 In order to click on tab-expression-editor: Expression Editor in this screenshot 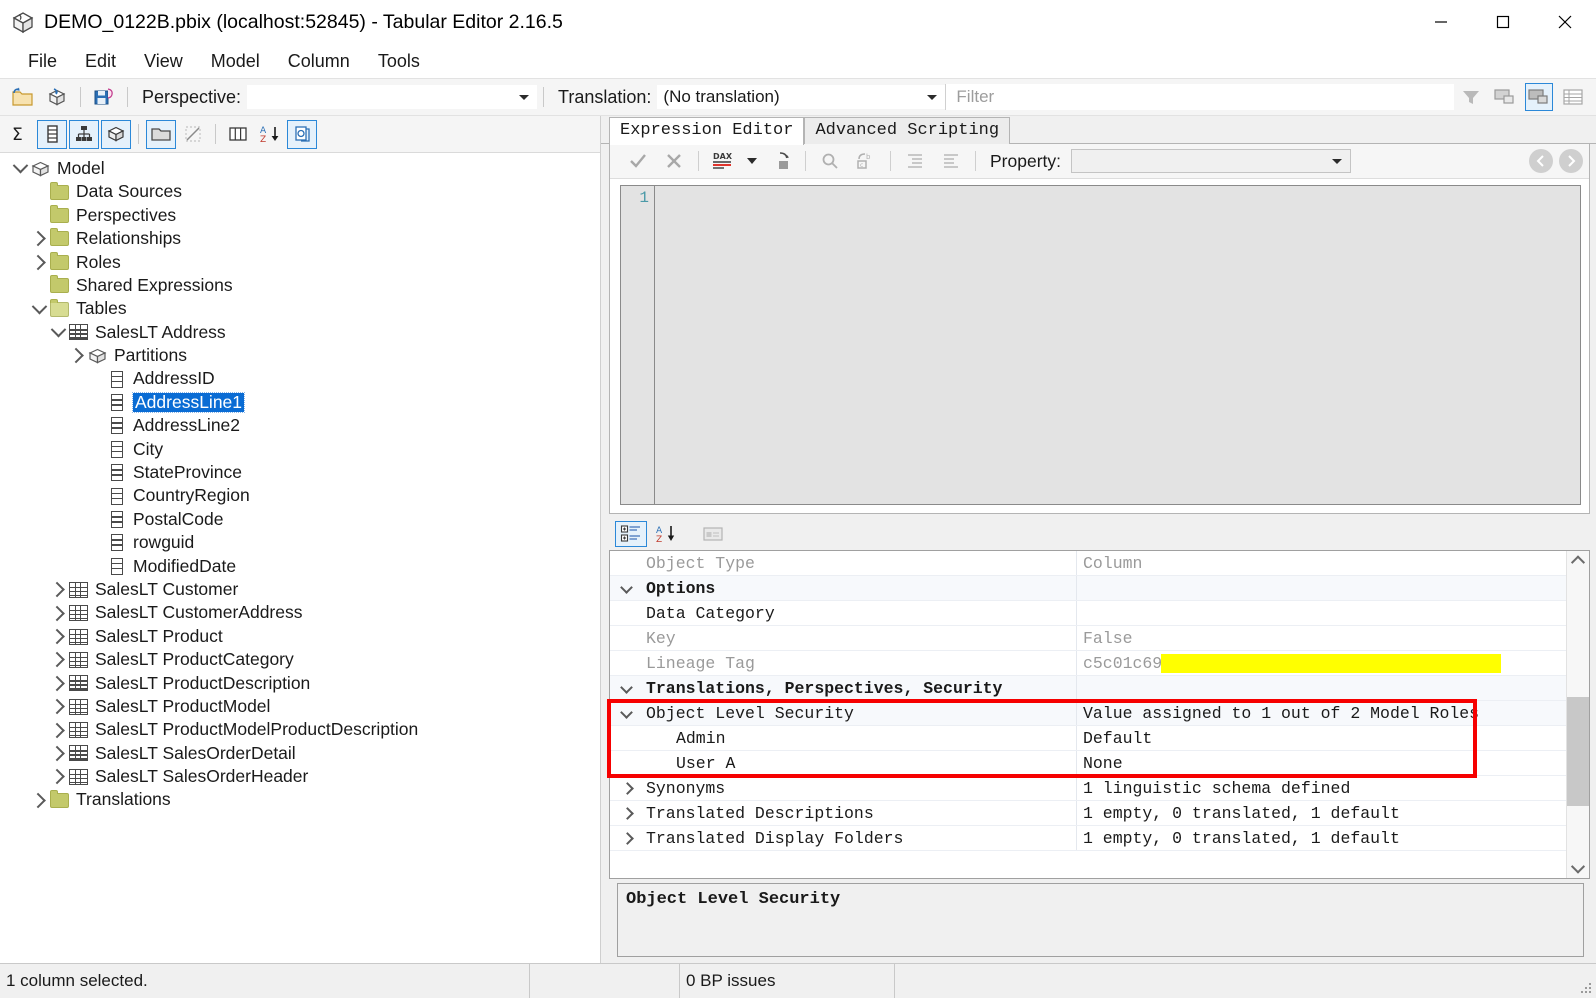, I will do `click(707, 131)`.